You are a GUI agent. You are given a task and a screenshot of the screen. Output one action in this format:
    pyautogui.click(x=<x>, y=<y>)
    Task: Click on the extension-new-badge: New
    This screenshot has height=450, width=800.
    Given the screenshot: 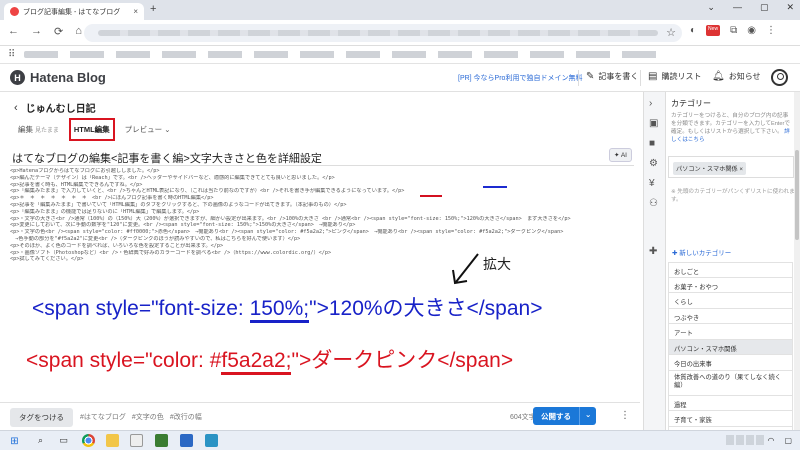 What is the action you would take?
    pyautogui.click(x=713, y=30)
    